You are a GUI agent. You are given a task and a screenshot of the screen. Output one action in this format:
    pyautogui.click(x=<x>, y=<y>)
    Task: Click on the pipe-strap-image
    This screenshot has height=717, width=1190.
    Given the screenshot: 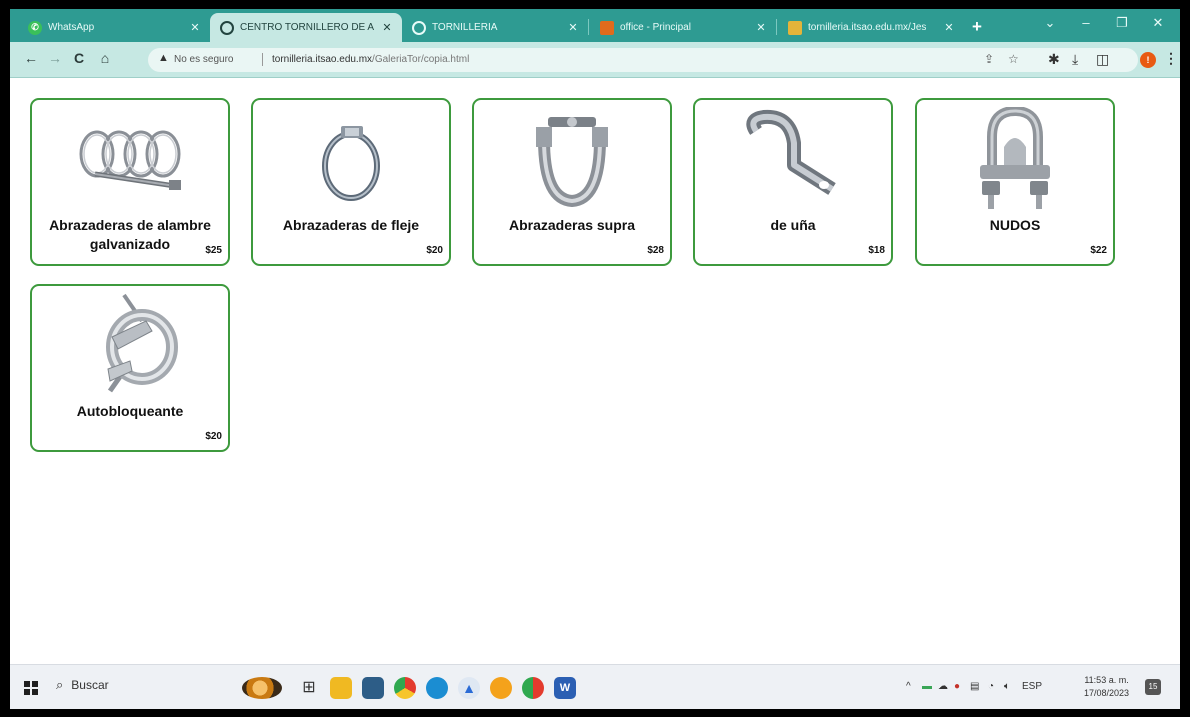 What is the action you would take?
    pyautogui.click(x=793, y=159)
    